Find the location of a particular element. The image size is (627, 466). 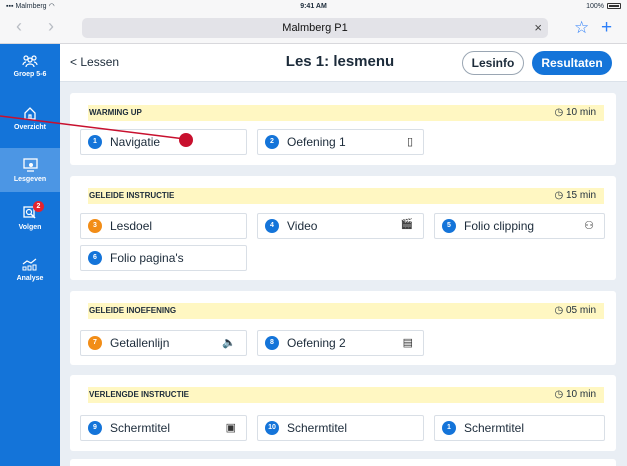

duration-text: 15 min is located at coordinates (580, 195).